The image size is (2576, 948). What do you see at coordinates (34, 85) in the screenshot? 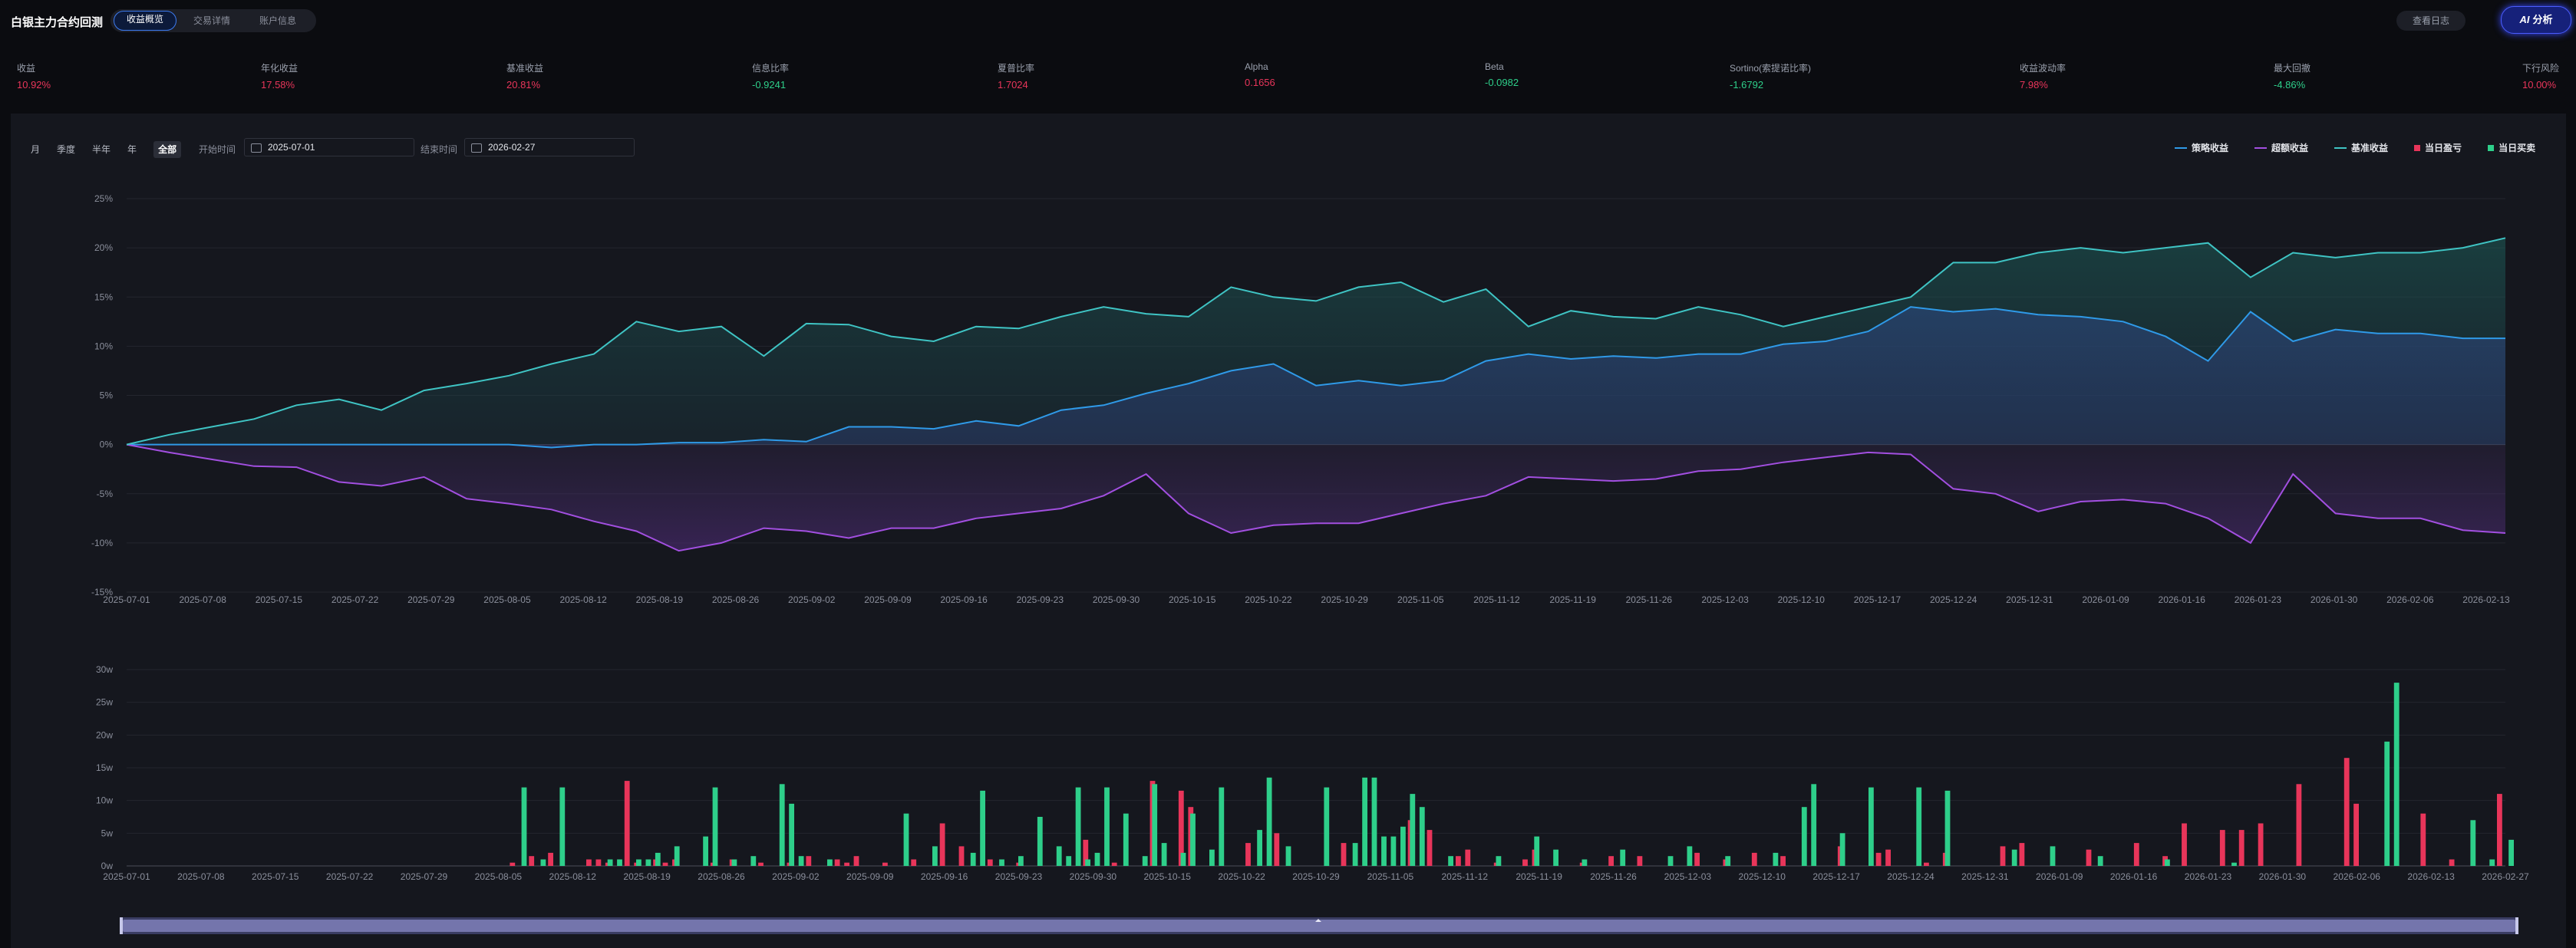
I see `metric-value: 10.92%` at bounding box center [34, 85].